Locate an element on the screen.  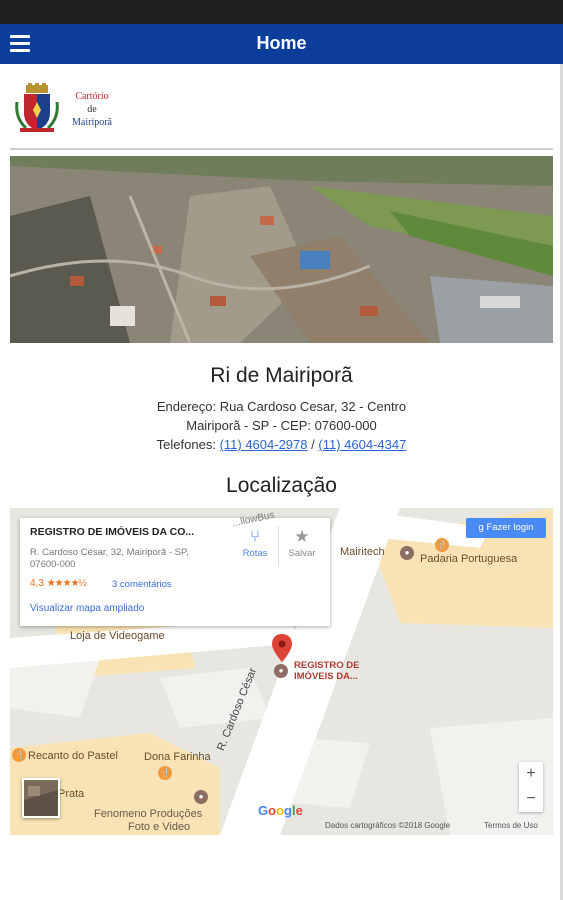
restaurant-poi-icon: 🍴 is located at coordinates (19, 755).